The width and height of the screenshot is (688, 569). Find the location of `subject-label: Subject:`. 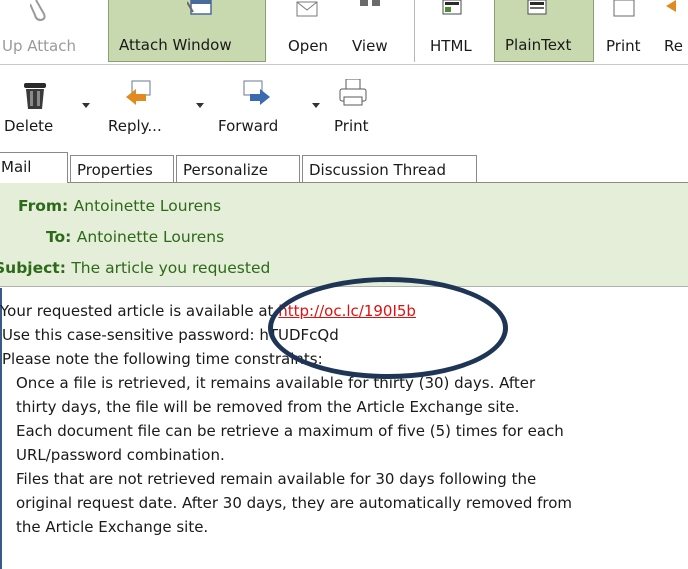

subject-label: Subject: is located at coordinates (36, 268).